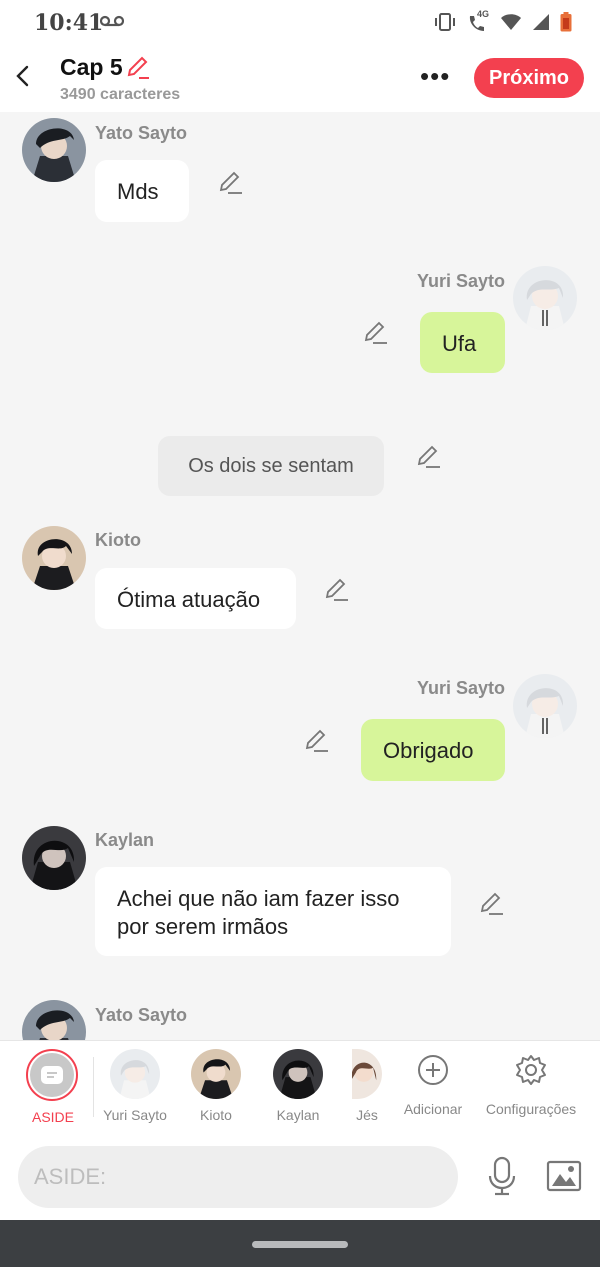  I want to click on edit-title-pencil-icon, so click(138, 67).